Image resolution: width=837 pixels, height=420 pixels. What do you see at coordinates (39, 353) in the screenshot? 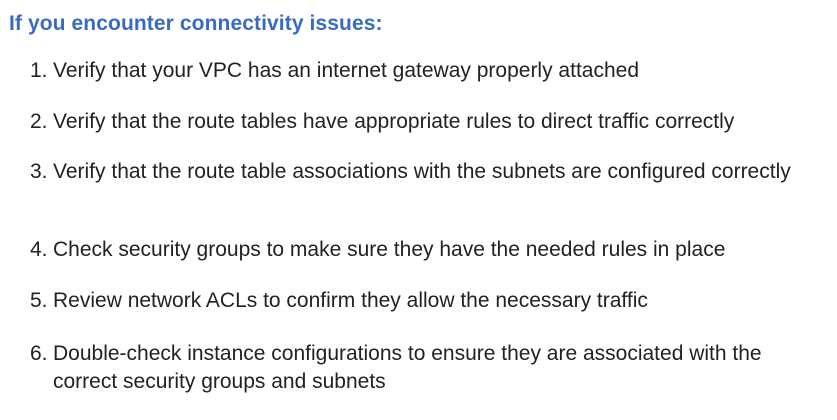
I see `step-number: 6.` at bounding box center [39, 353].